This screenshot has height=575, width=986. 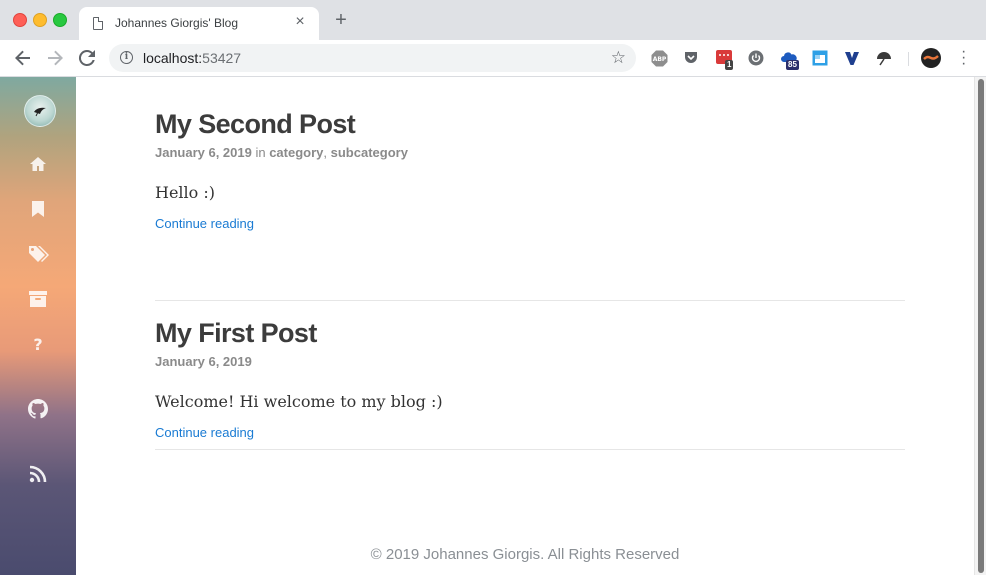 I want to click on home-icon, so click(x=38, y=164).